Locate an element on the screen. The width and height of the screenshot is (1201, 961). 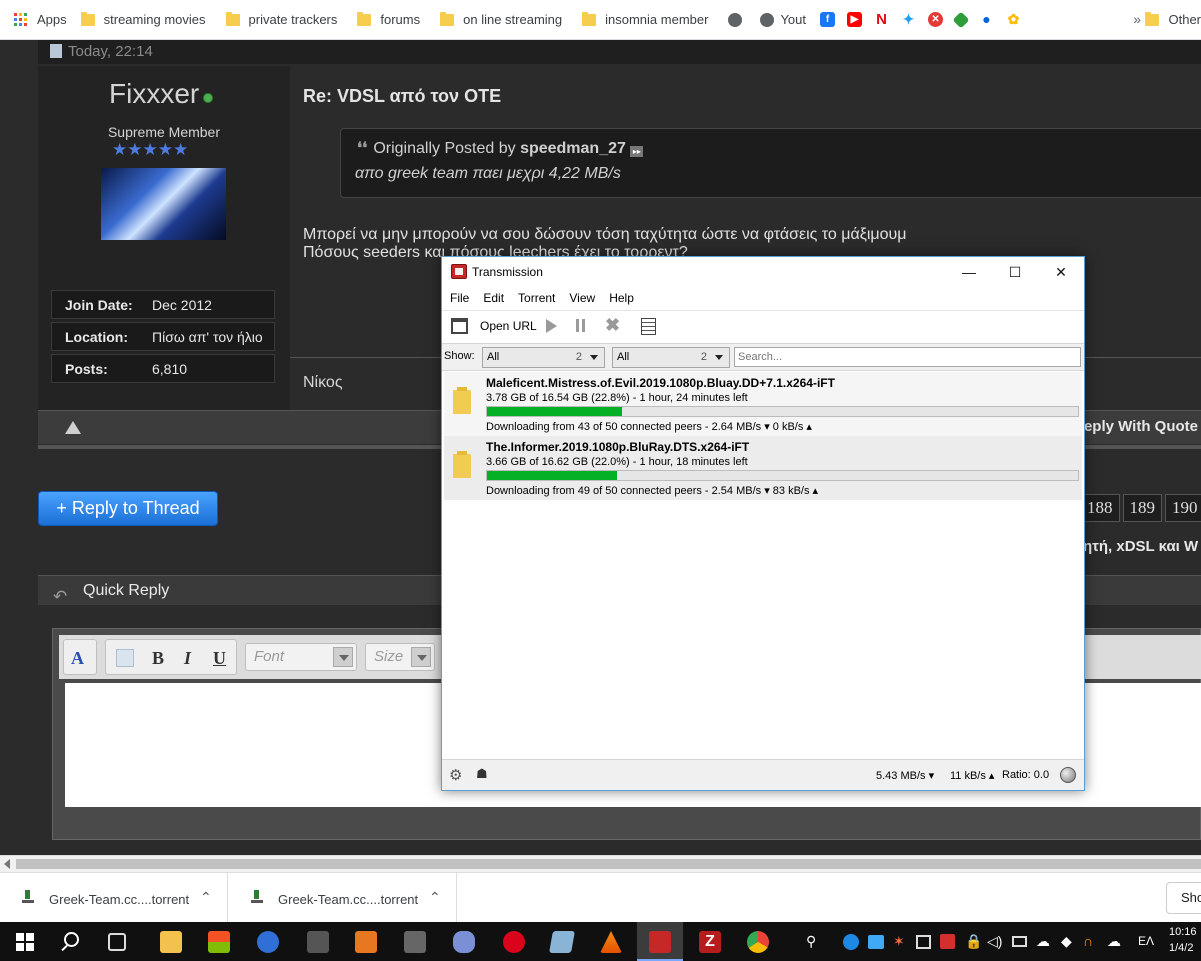
facebook-icon: f is located at coordinates (828, 19).